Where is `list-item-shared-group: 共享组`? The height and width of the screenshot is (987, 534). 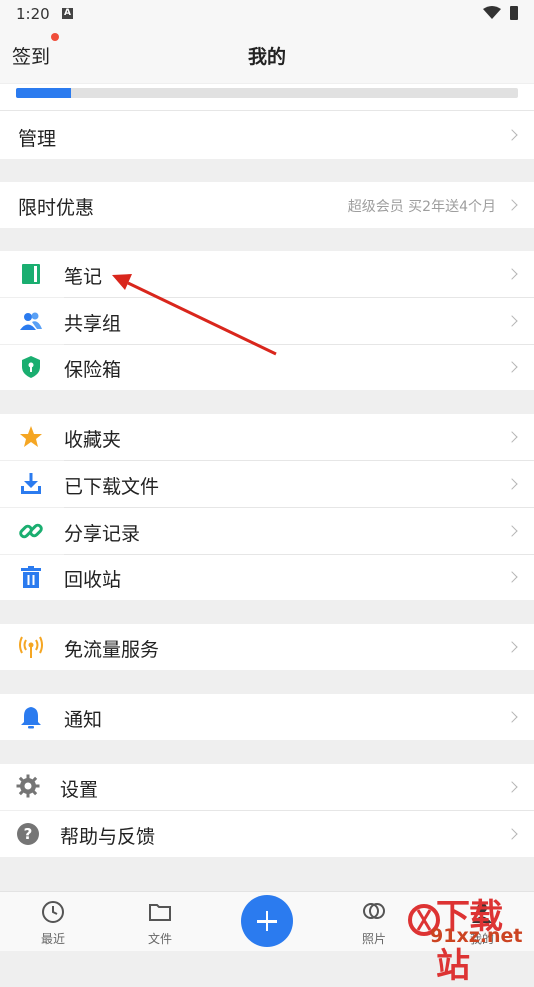
list-item-shared-group: 共享组 is located at coordinates (267, 321).